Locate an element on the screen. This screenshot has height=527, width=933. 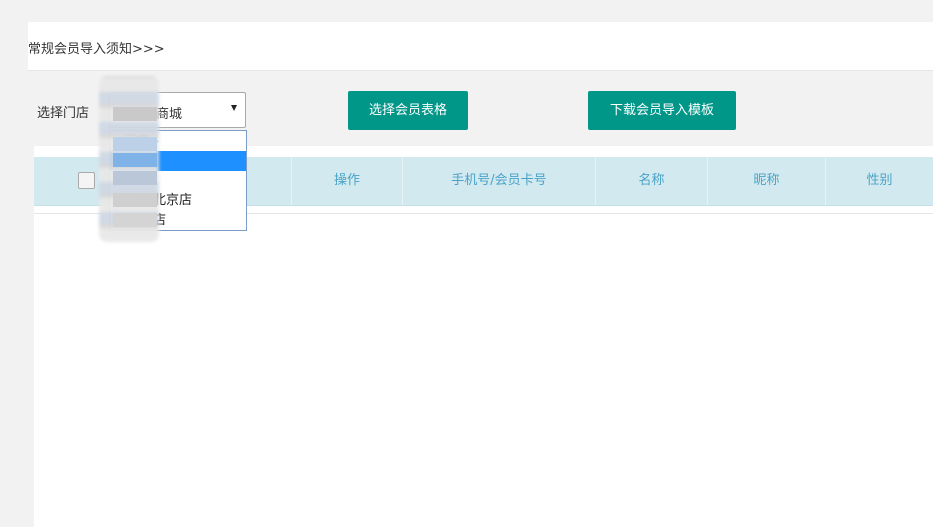
select-member-sheet-button: 选择会员表格 is located at coordinates (408, 110).